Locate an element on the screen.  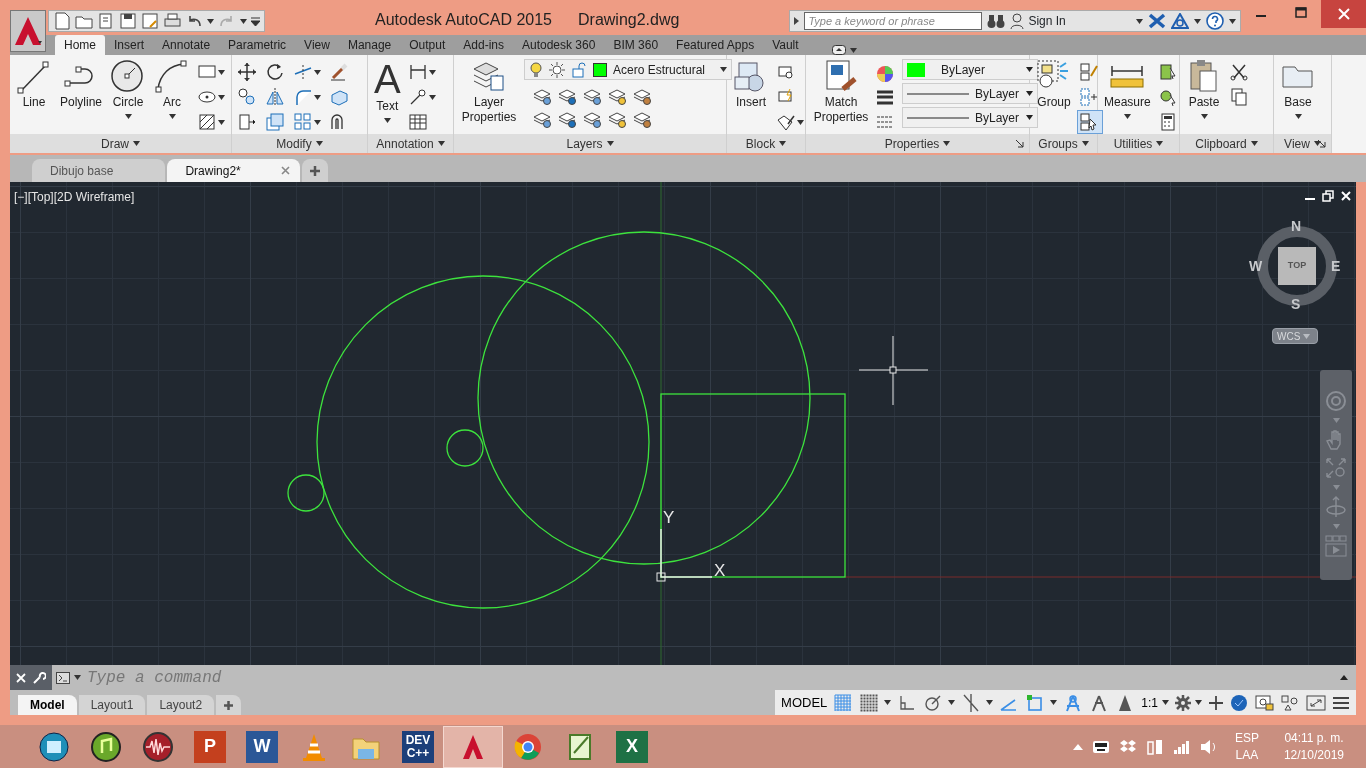
group-selection-icon is located at coordinates (1089, 122).